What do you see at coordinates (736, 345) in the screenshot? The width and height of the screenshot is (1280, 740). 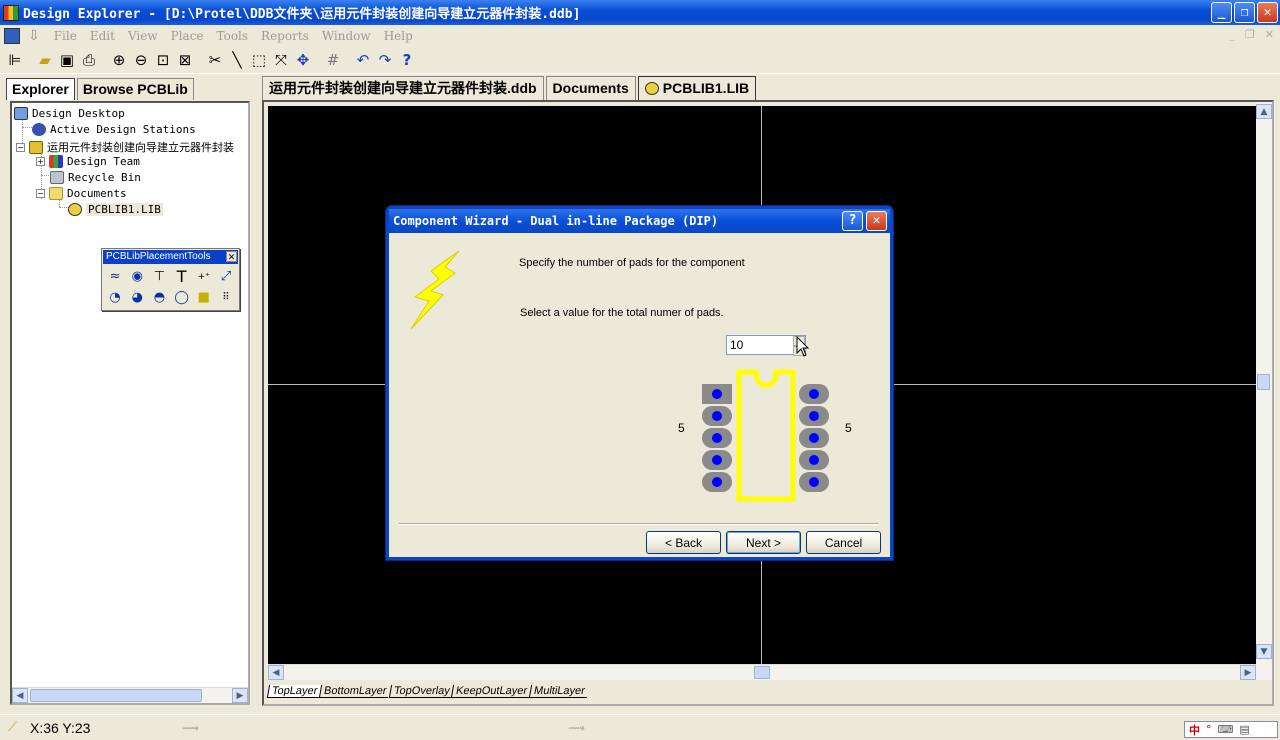 I see `pad-count-value: 10` at bounding box center [736, 345].